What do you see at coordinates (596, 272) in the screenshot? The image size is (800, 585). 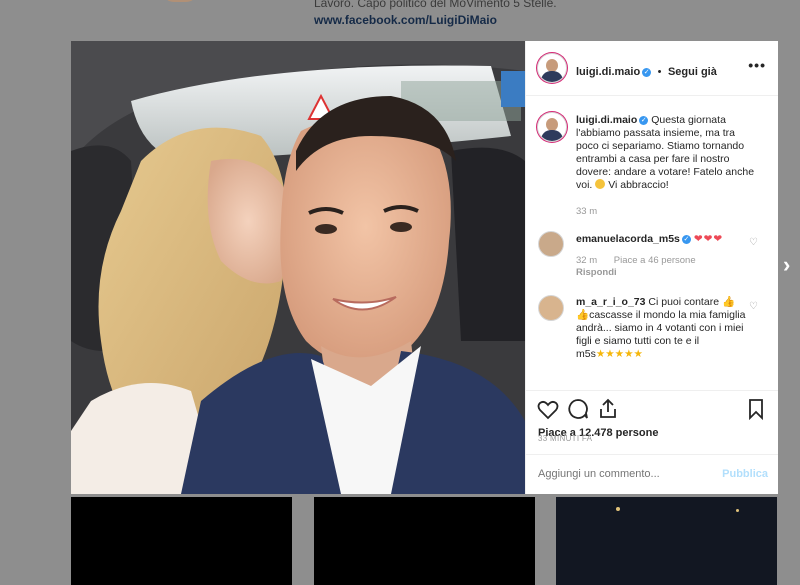 I see `reply-button: Rispondi` at bounding box center [596, 272].